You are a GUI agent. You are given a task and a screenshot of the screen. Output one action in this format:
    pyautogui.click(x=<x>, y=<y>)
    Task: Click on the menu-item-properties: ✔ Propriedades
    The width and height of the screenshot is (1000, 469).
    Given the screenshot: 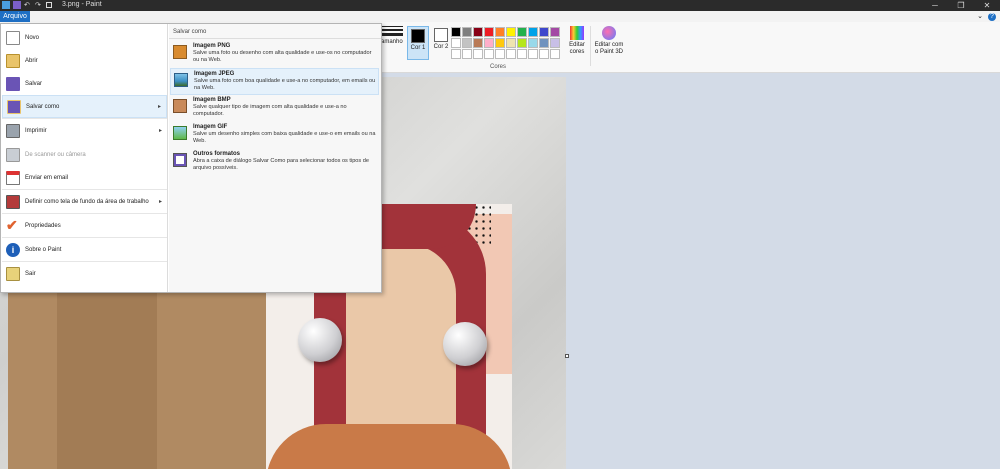 What is the action you would take?
    pyautogui.click(x=84, y=225)
    